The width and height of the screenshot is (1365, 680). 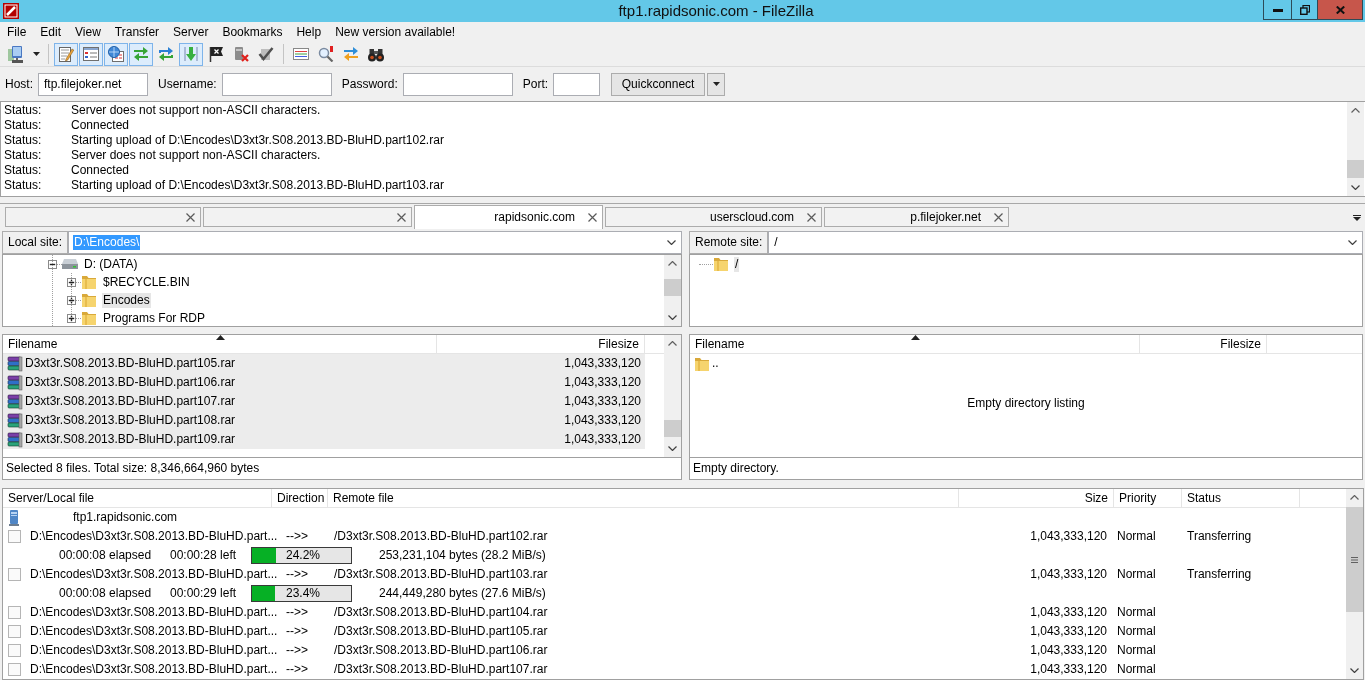 I want to click on menu-item: View, so click(x=88, y=32).